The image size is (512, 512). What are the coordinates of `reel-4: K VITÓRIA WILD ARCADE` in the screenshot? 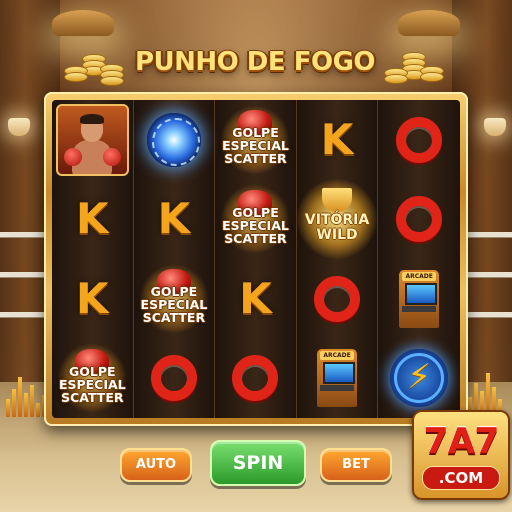 It's located at (337, 259).